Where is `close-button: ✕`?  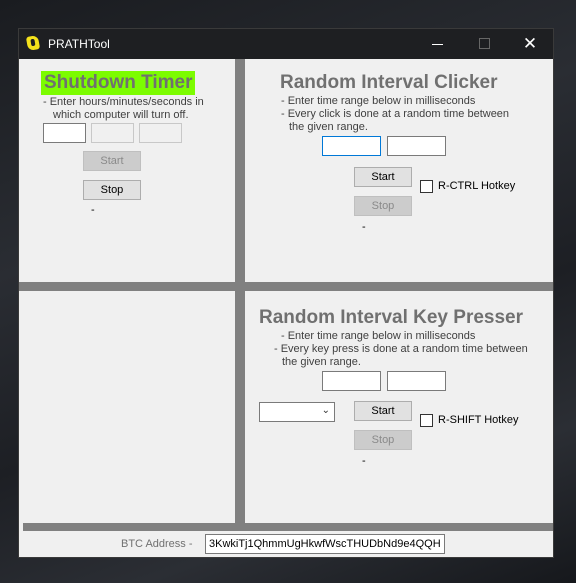 close-button: ✕ is located at coordinates (530, 44).